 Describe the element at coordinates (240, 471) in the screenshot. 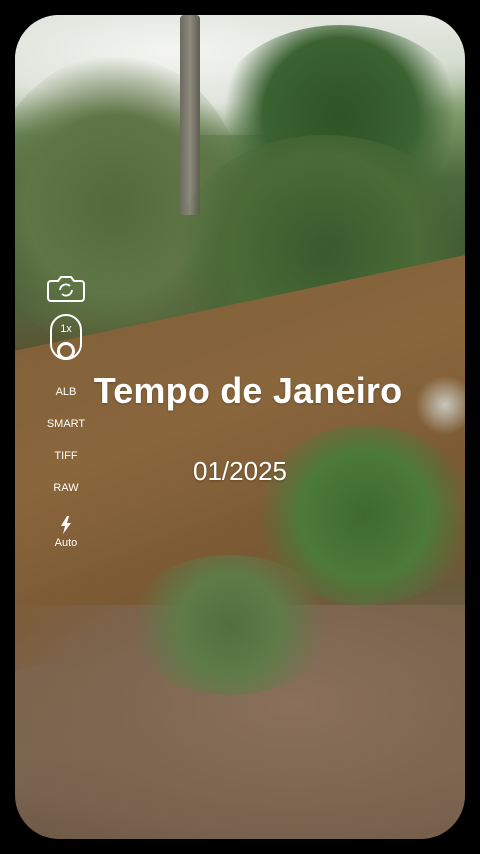

I see `overlay-date: 01/2025` at that location.